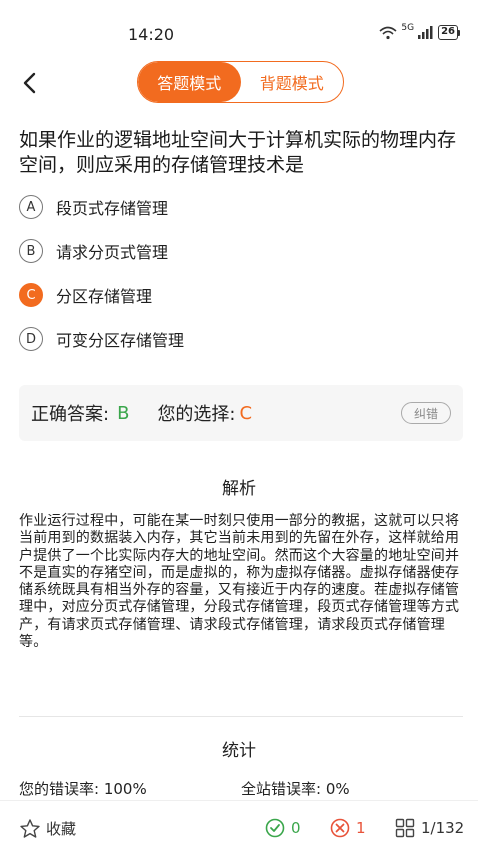  What do you see at coordinates (31, 339) in the screenshot?
I see `option-badge: D` at bounding box center [31, 339].